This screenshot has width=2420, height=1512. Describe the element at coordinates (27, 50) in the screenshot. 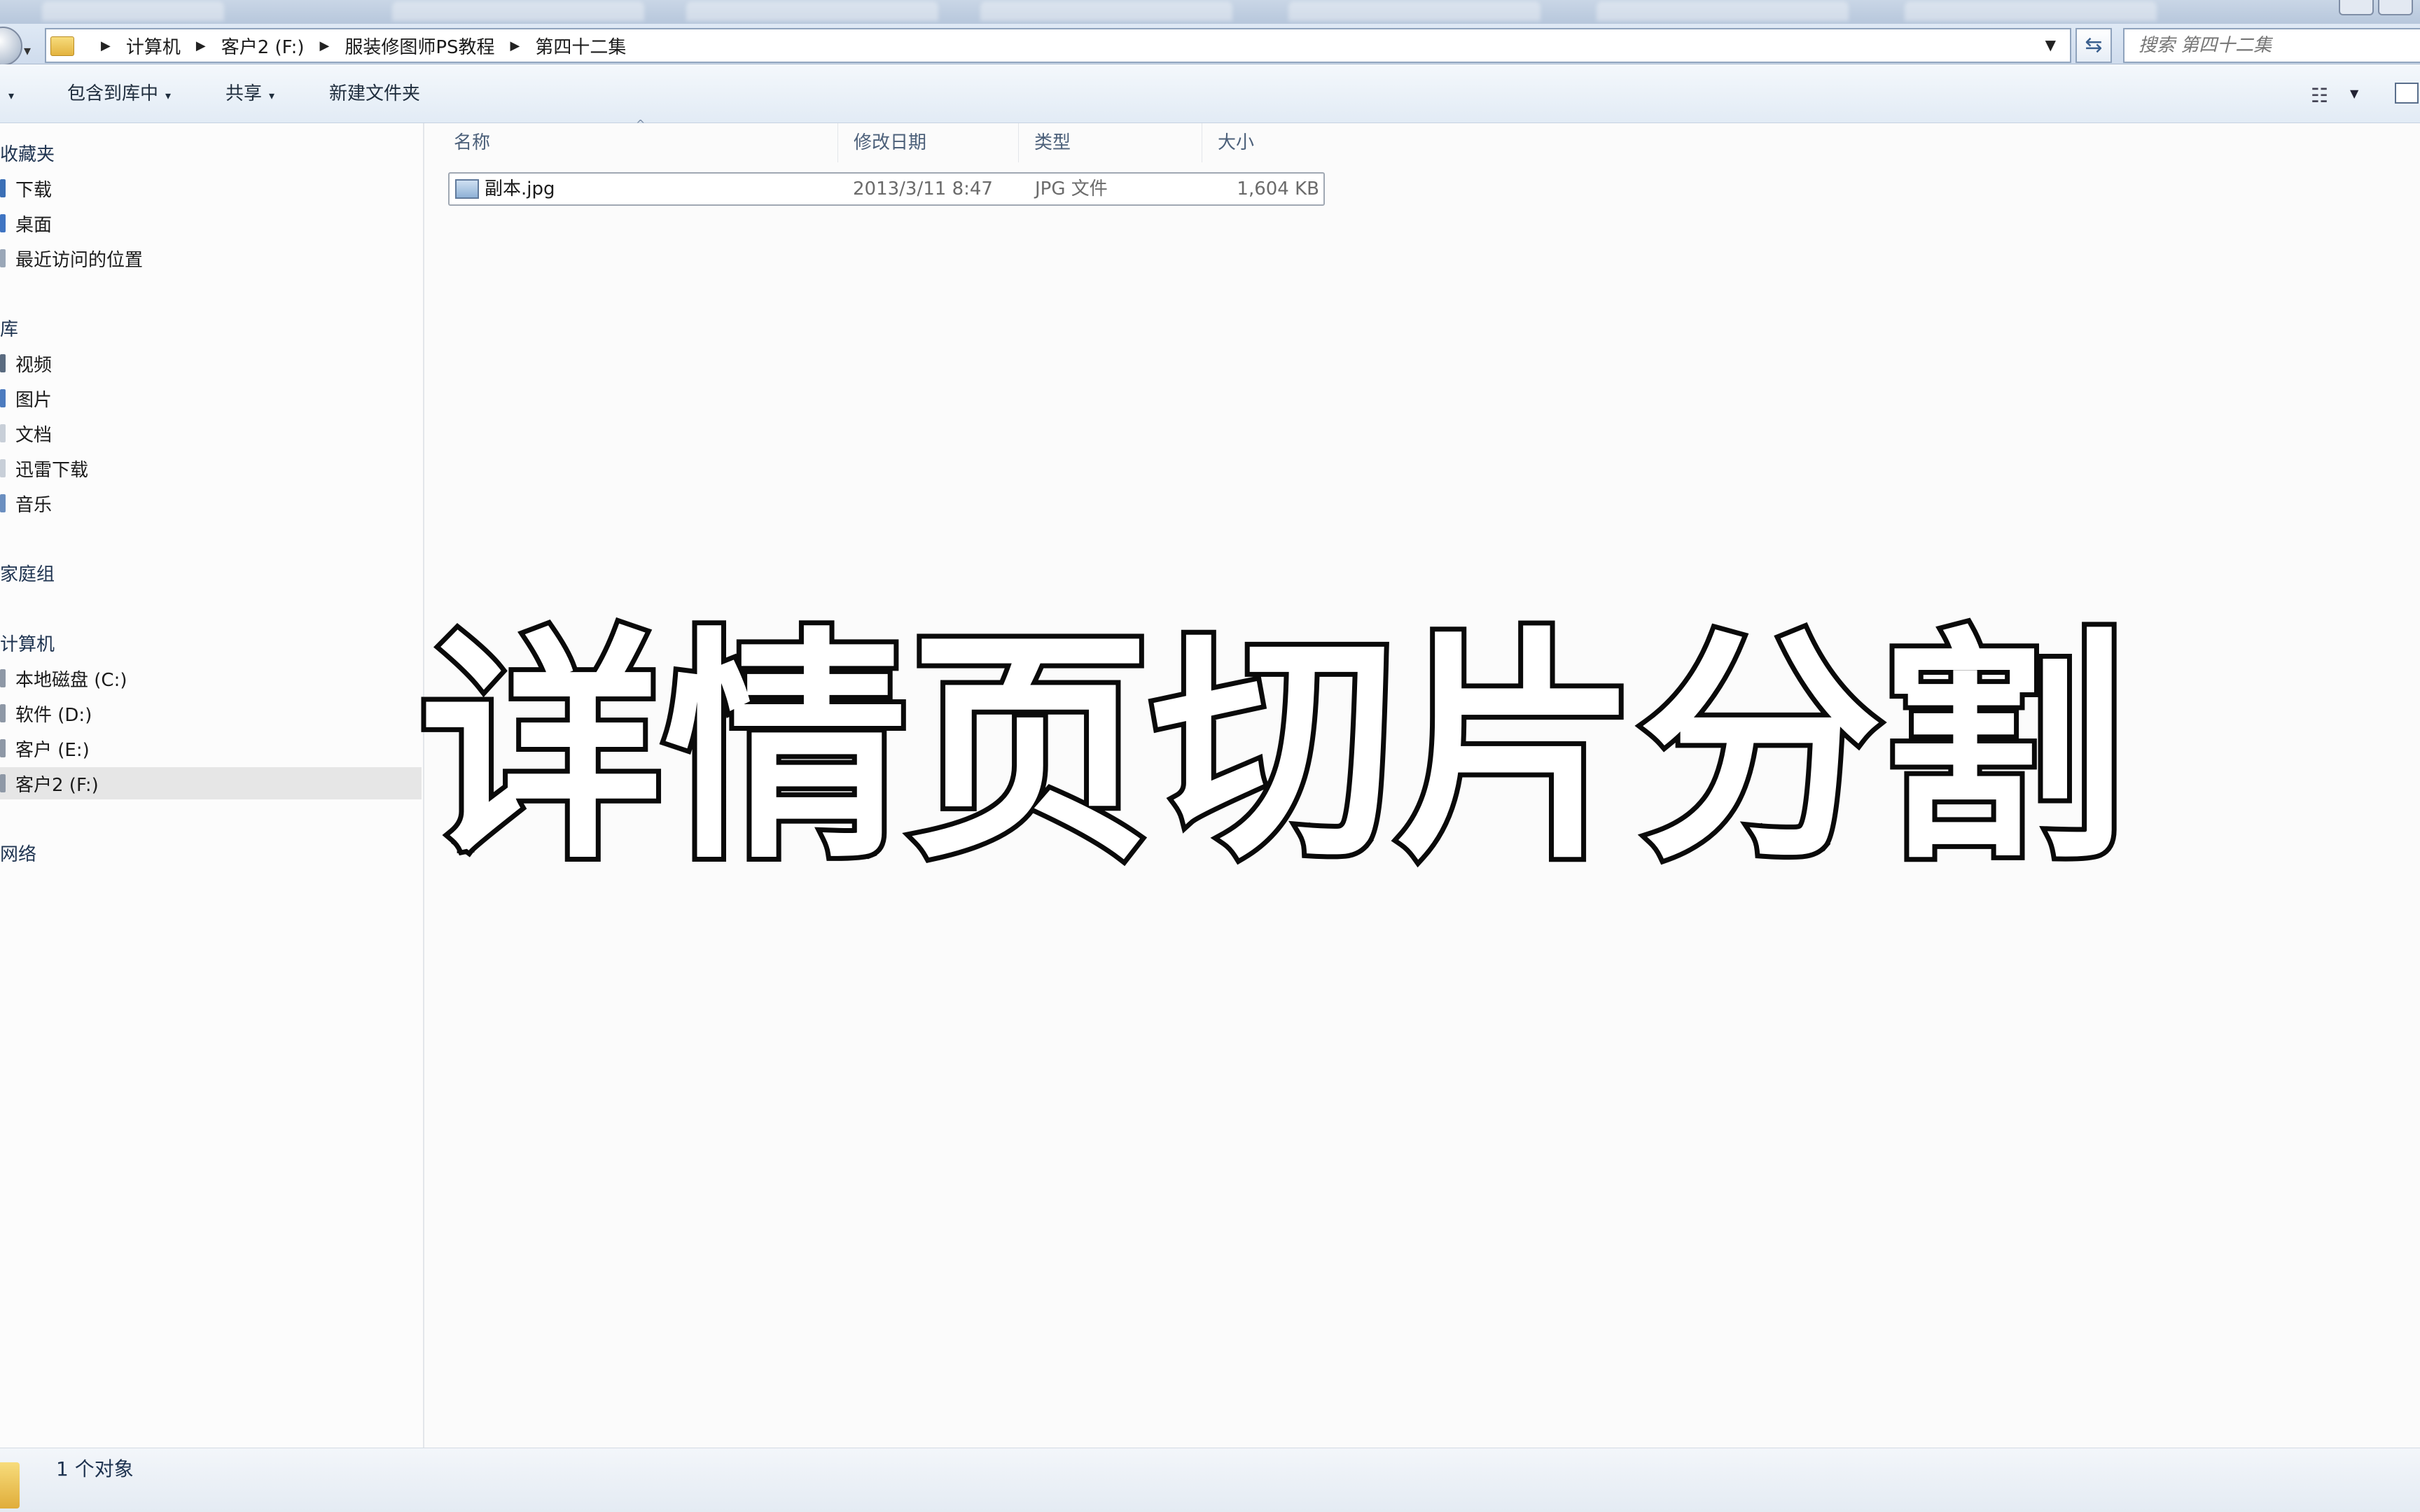

I see `history-dropdown: ▾` at that location.